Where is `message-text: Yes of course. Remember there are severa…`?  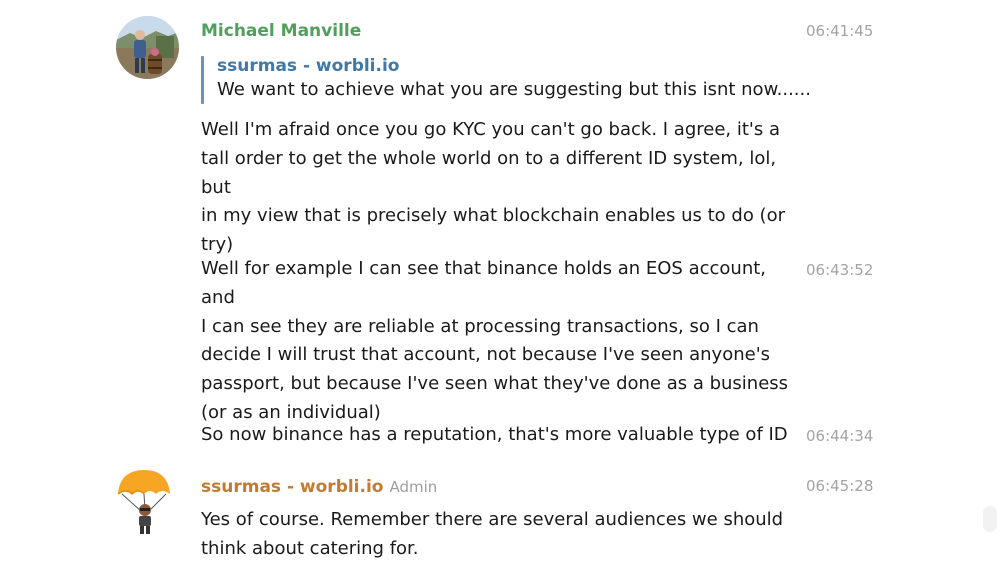 message-text: Yes of course. Remember there are severa… is located at coordinates (492, 534).